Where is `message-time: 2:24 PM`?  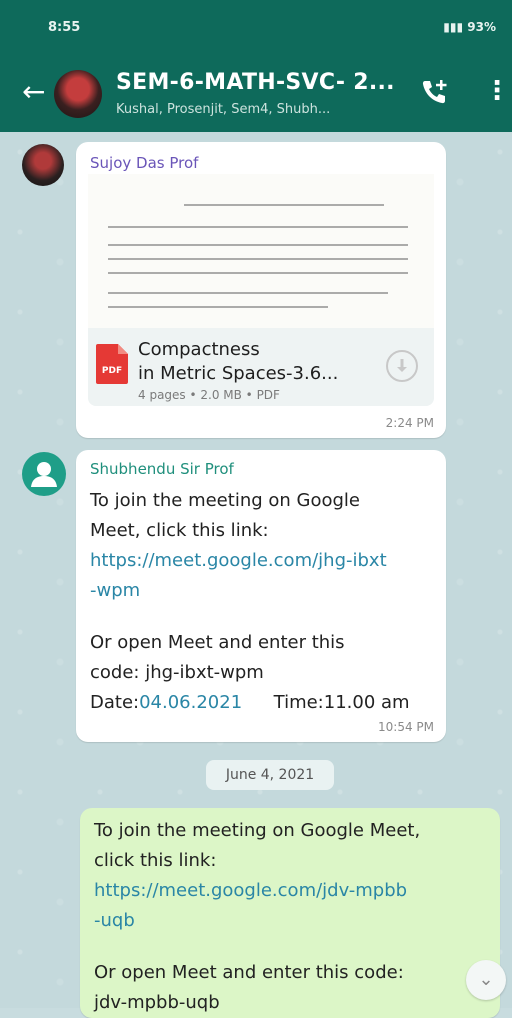 message-time: 2:24 PM is located at coordinates (409, 423).